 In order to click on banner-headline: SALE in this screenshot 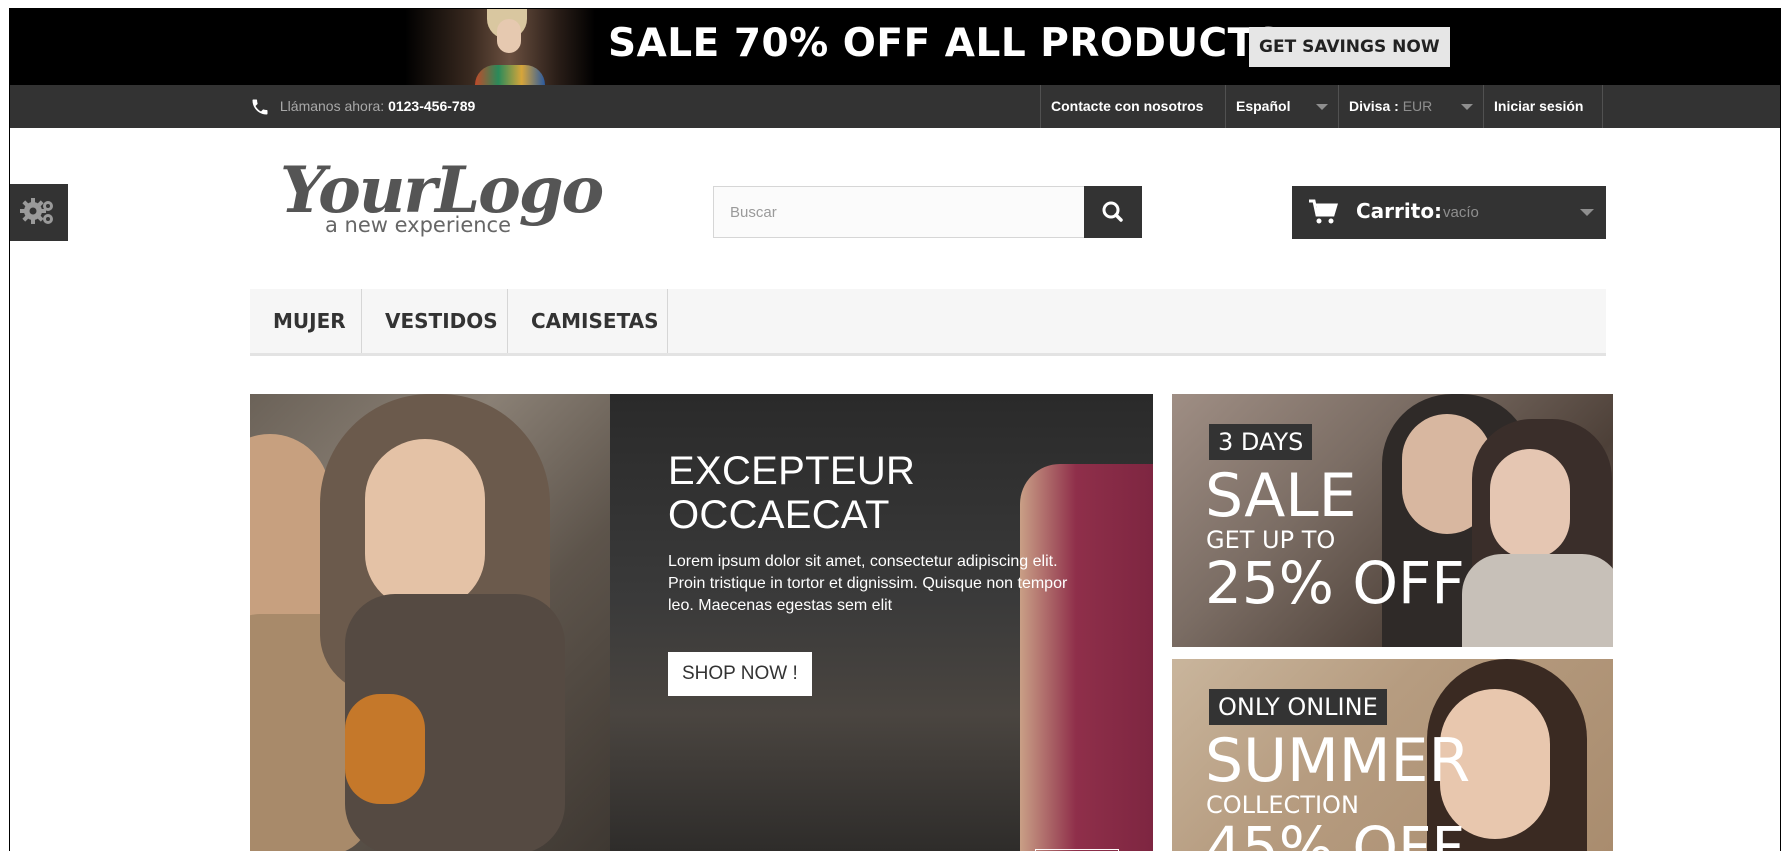, I will do `click(1281, 496)`.